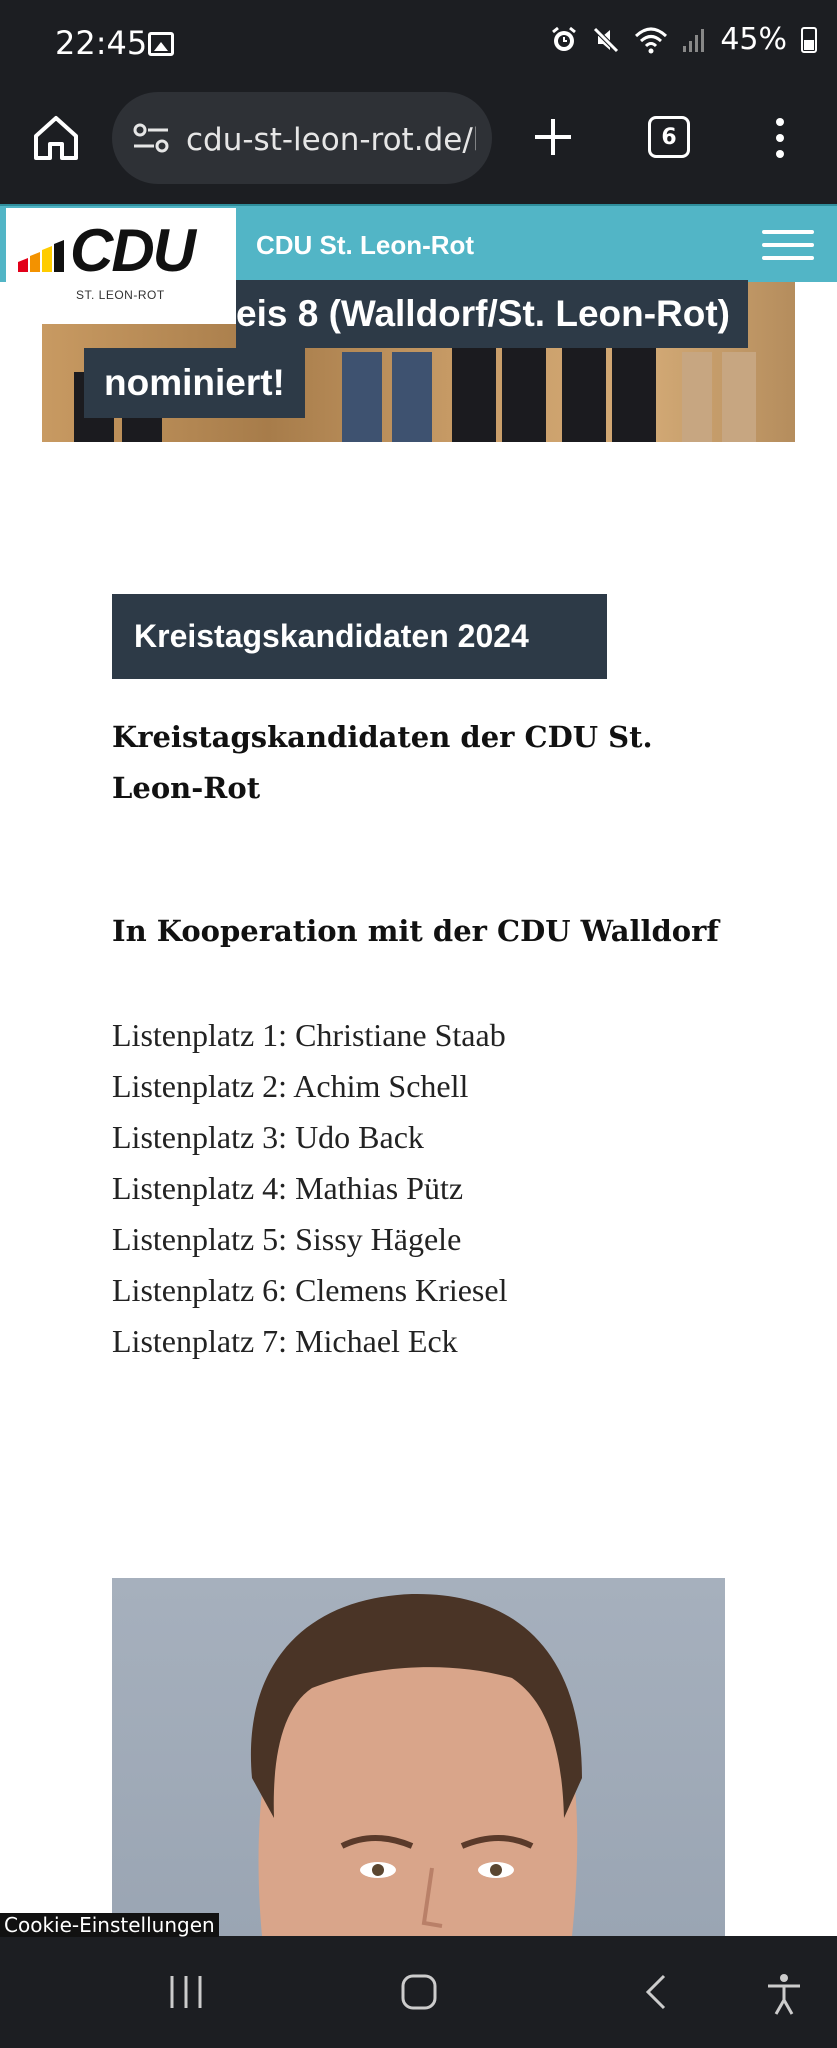  Describe the element at coordinates (268, 1137) in the screenshot. I see `list-item: Listenplatz 3: Udo Back` at that location.